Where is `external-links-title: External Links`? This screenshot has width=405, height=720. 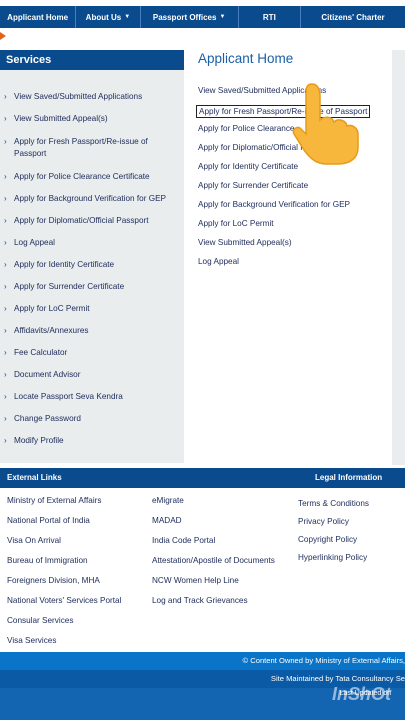 external-links-title: External Links is located at coordinates (34, 477).